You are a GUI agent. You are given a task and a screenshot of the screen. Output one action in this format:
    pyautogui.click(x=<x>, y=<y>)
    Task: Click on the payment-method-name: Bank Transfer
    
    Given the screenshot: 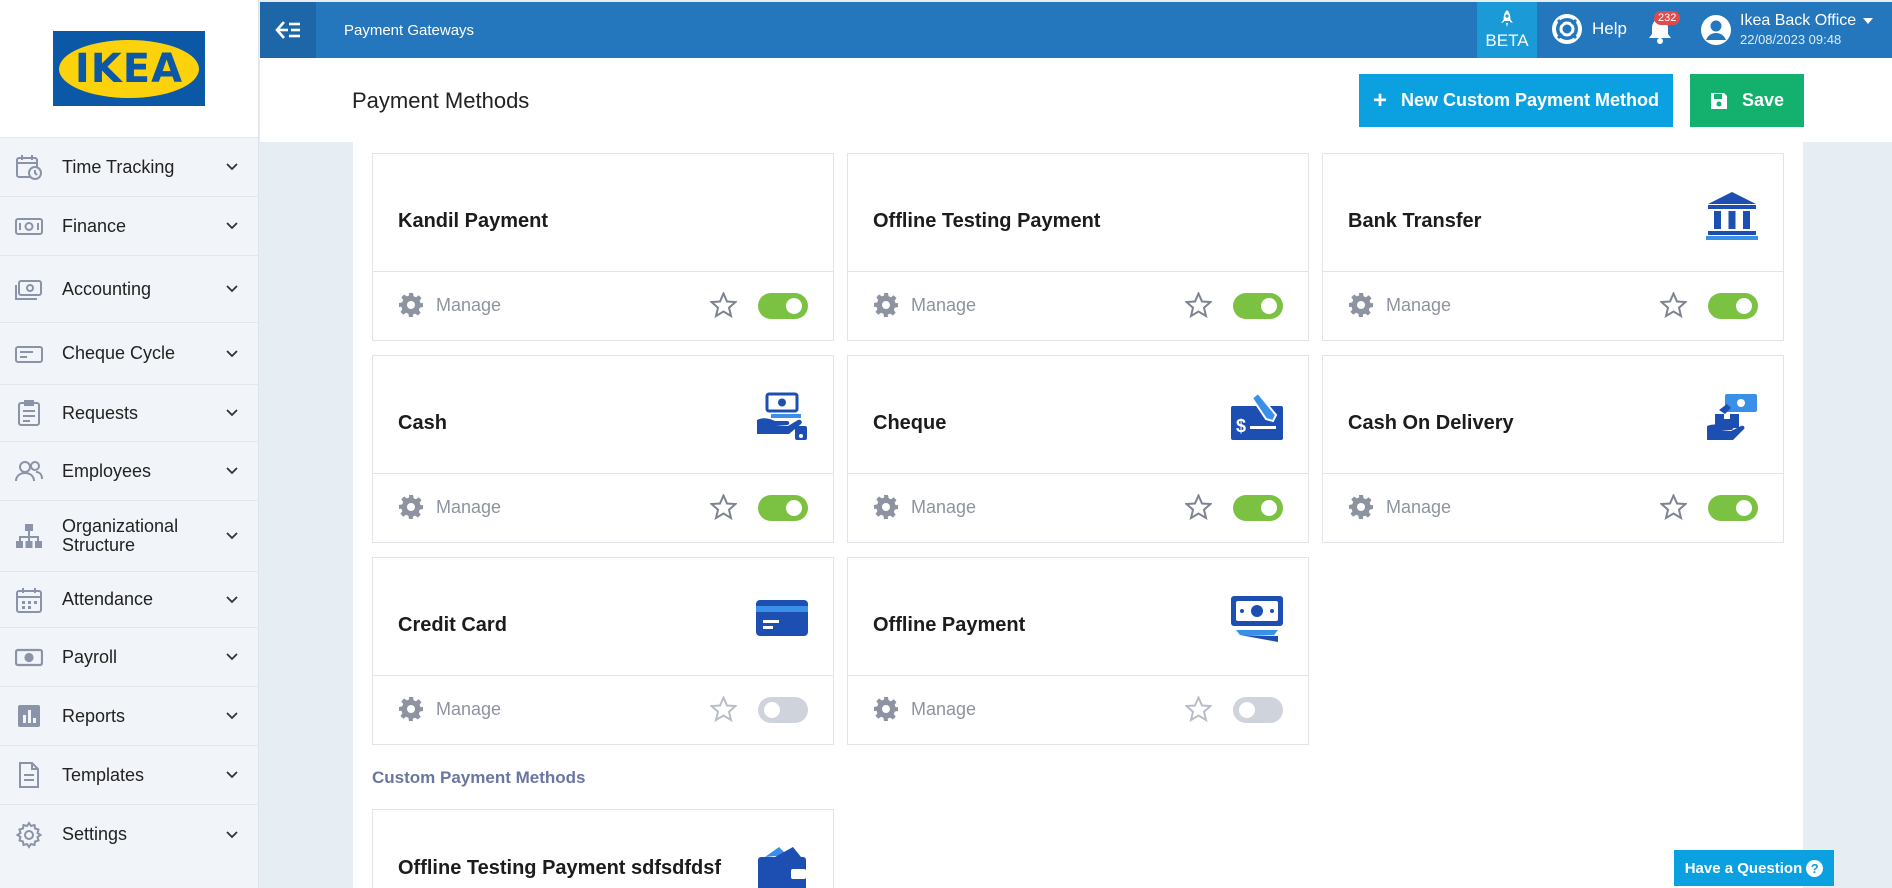 What is the action you would take?
    pyautogui.click(x=1415, y=221)
    